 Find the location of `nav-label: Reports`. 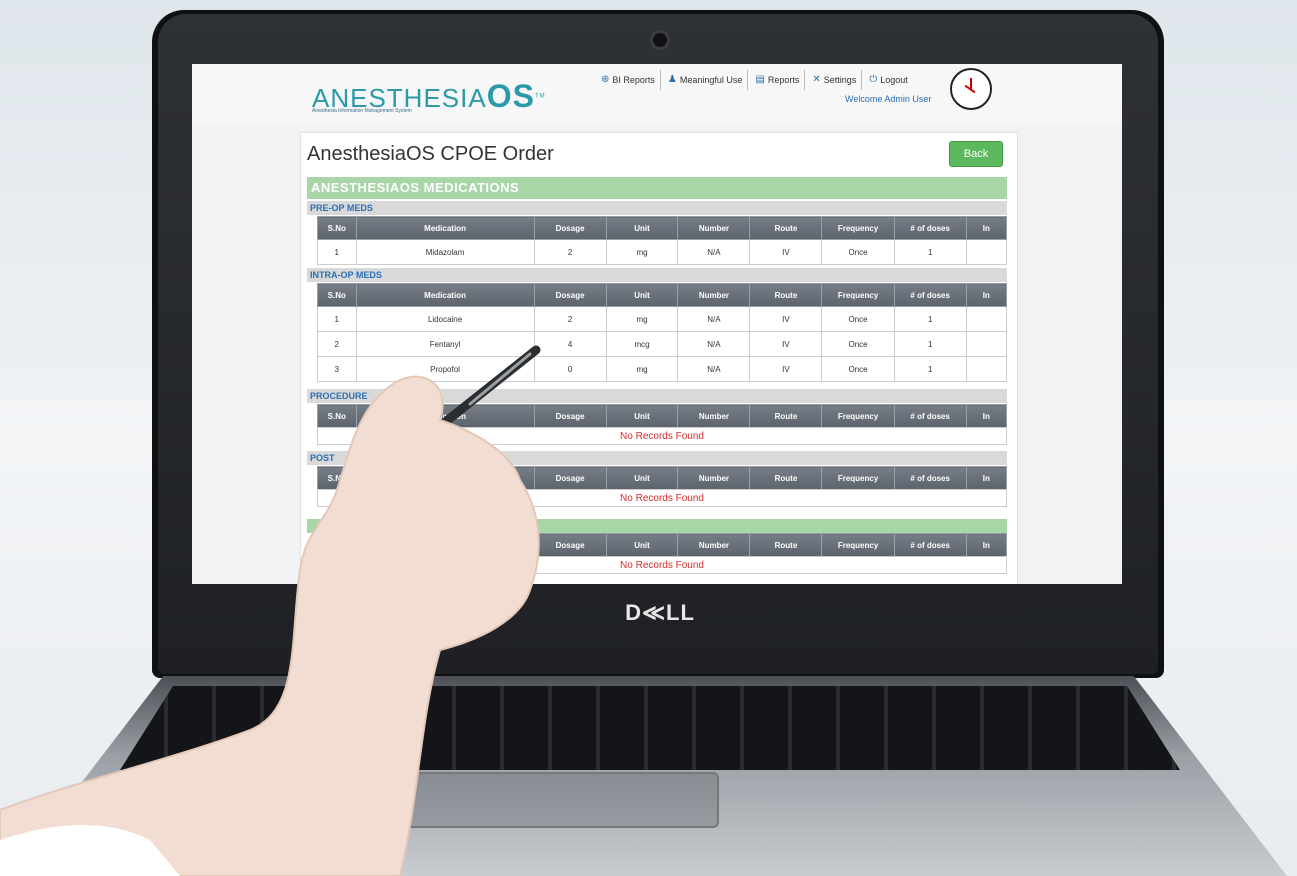

nav-label: Reports is located at coordinates (783, 80).